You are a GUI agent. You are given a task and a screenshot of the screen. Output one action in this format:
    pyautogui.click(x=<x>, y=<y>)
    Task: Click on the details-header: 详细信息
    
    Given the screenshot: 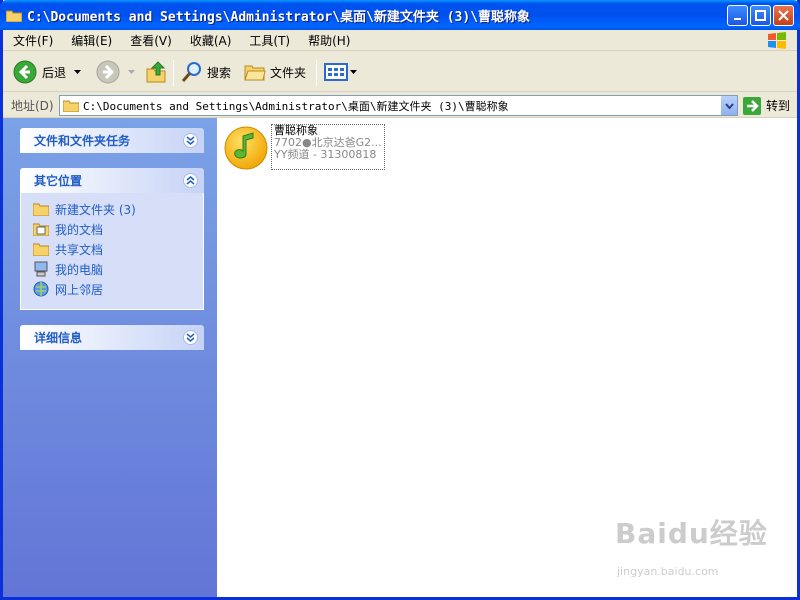 What is the action you would take?
    pyautogui.click(x=112, y=337)
    